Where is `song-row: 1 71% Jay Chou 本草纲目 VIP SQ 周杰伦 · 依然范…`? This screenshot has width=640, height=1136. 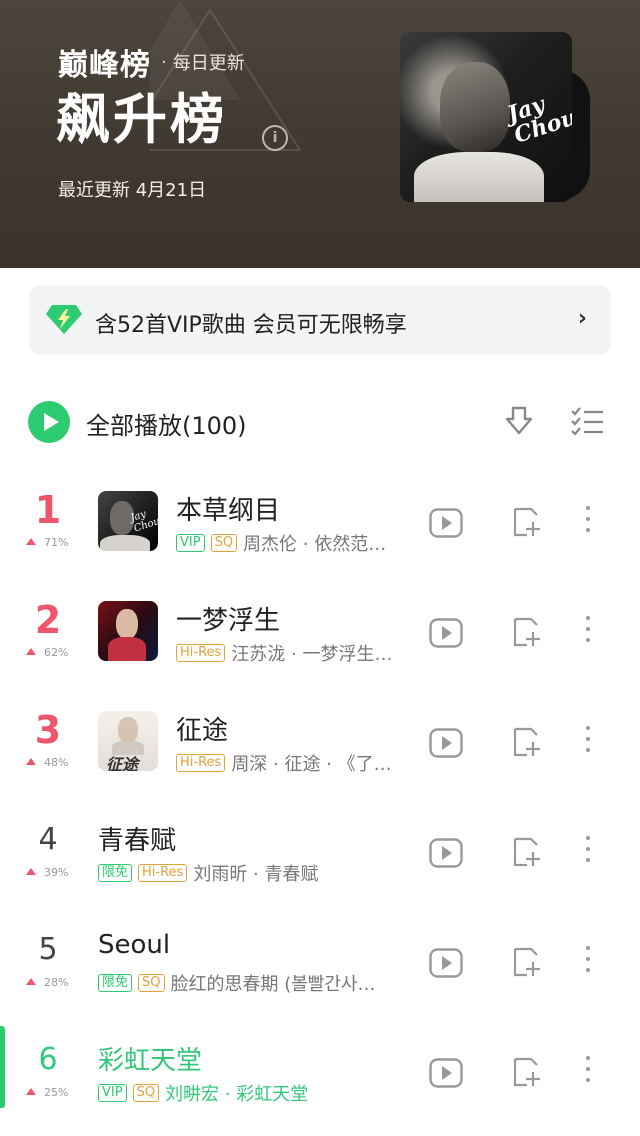
song-row: 1 71% Jay Chou 本草纲目 VIP SQ 周杰伦 · 依然范… is located at coordinates (320, 531).